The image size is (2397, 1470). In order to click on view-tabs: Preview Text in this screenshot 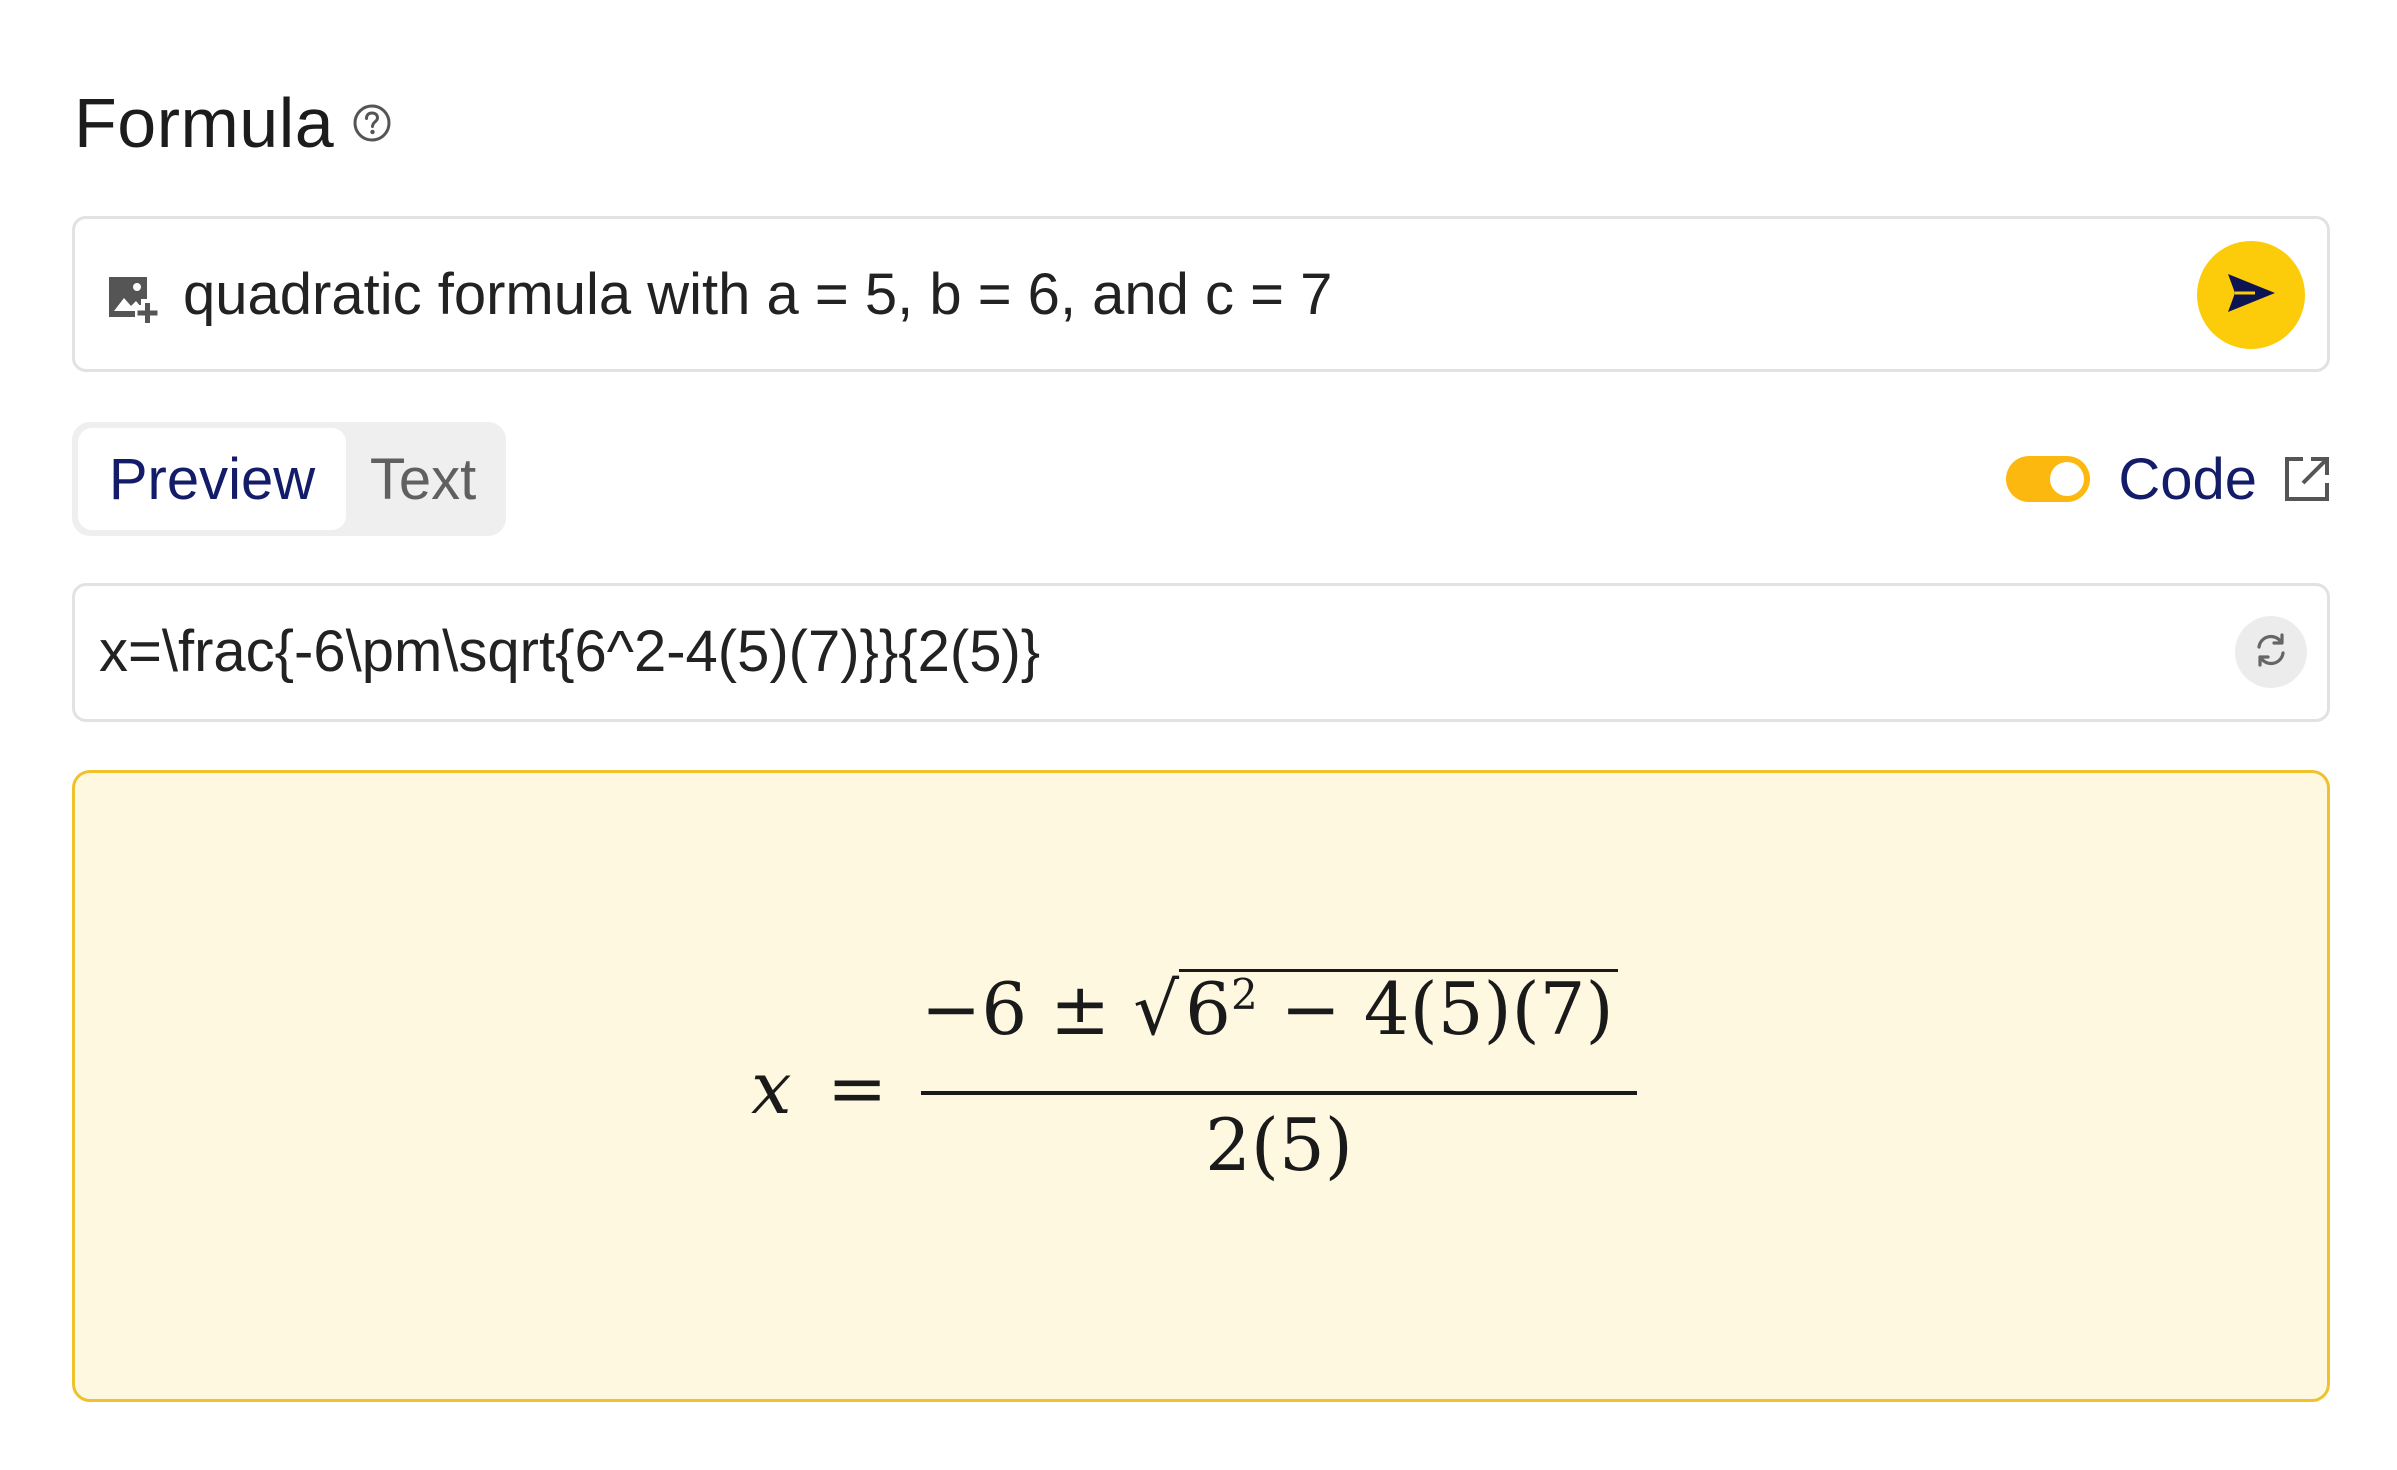, I will do `click(289, 479)`.